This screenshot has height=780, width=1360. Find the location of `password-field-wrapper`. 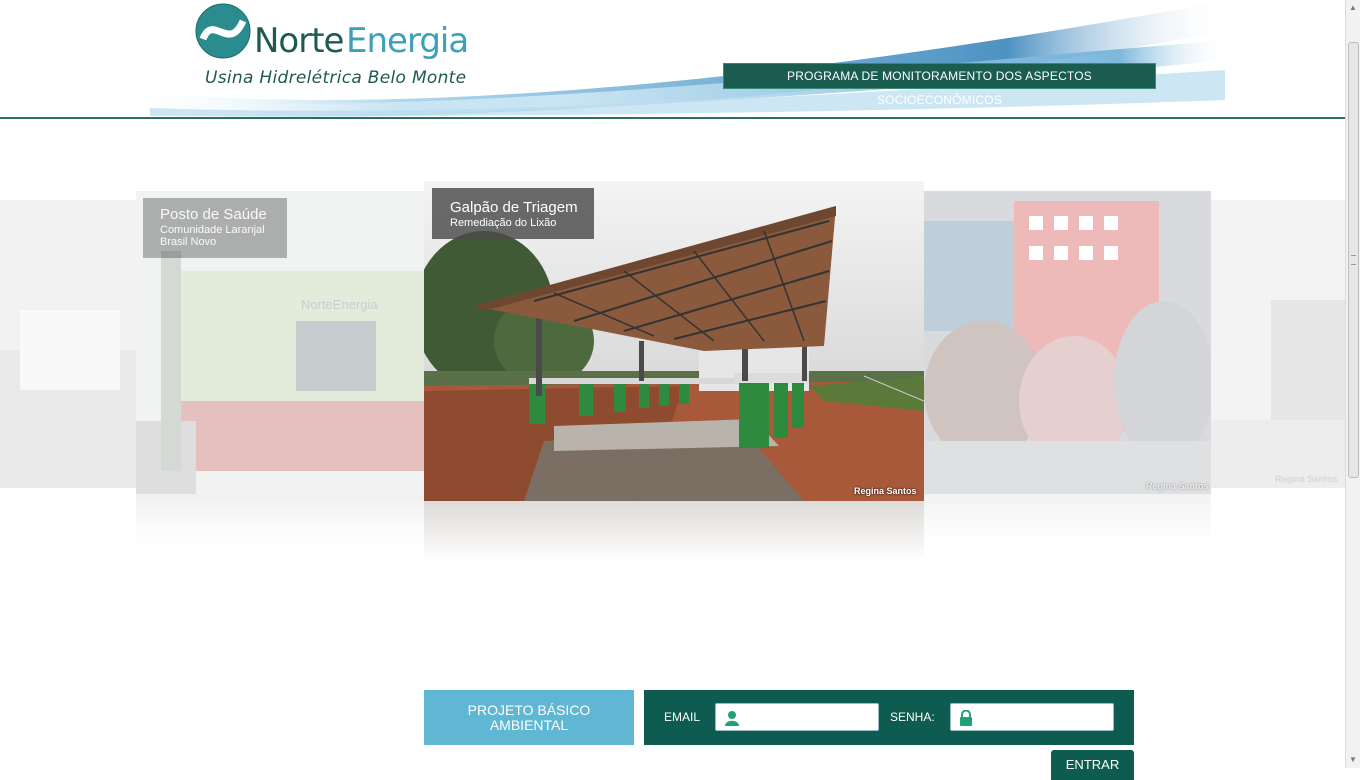

password-field-wrapper is located at coordinates (1032, 717).